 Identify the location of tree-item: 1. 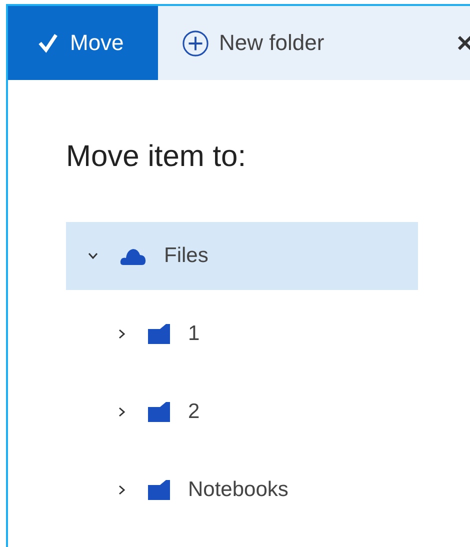
(242, 334).